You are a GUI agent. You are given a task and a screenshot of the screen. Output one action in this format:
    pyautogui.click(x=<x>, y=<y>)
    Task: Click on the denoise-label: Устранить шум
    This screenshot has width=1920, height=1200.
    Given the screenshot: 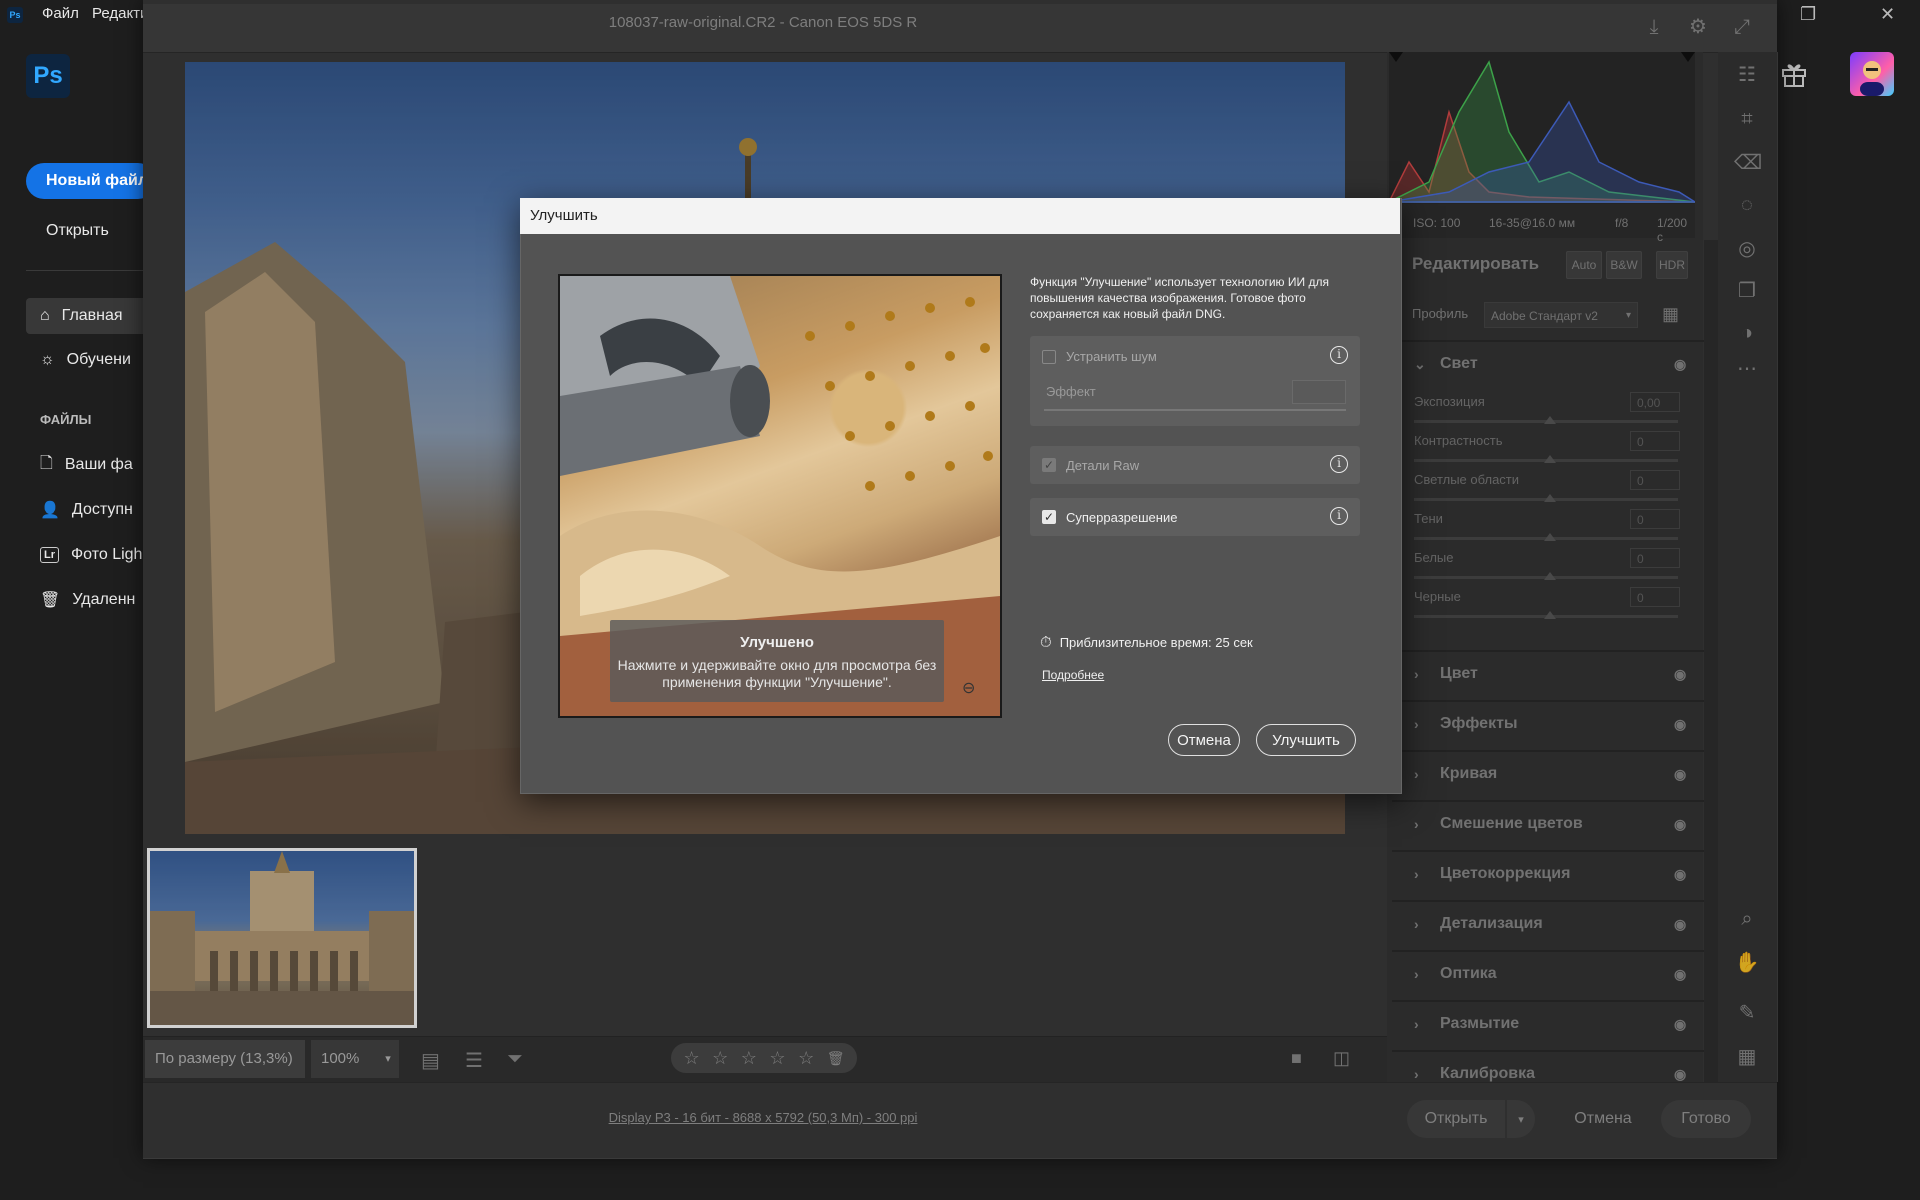 What is the action you would take?
    pyautogui.click(x=1111, y=356)
    